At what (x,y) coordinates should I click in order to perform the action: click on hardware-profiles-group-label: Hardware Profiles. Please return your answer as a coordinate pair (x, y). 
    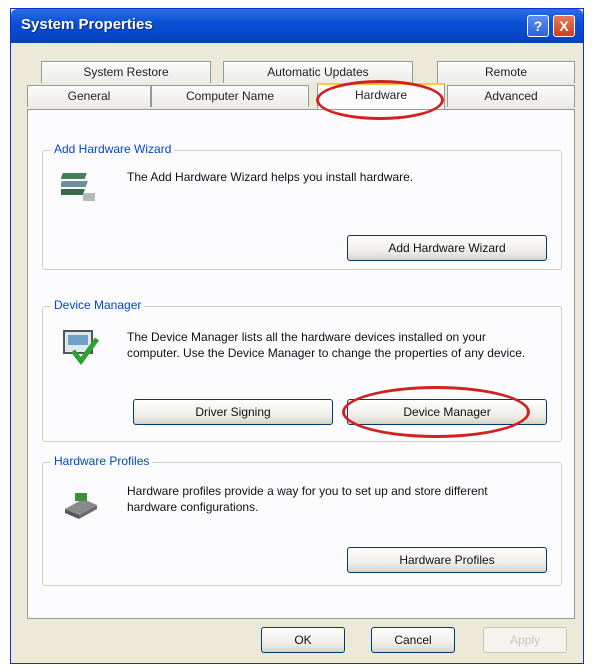
    Looking at the image, I should click on (102, 461).